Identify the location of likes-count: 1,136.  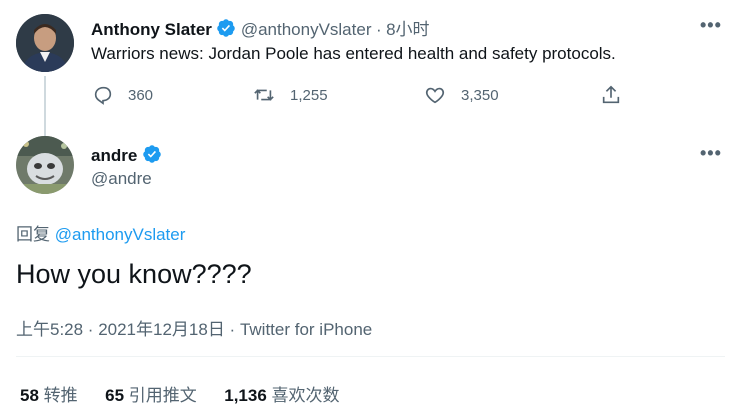
(245, 395).